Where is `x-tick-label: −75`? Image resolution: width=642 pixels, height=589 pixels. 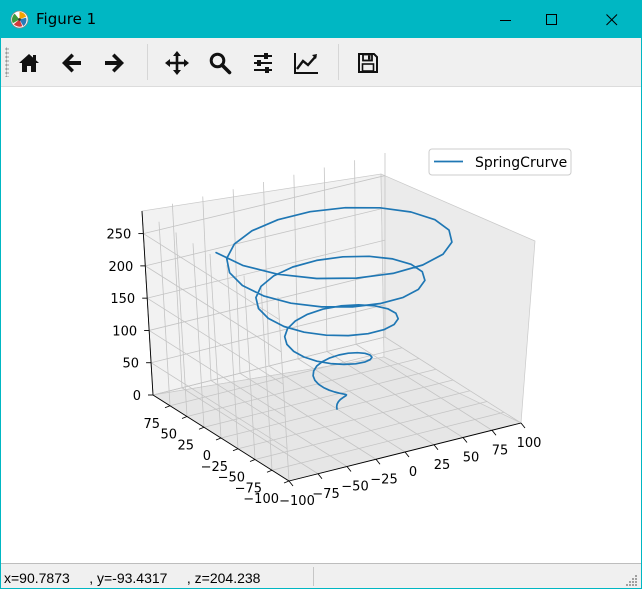
x-tick-label: −75 is located at coordinates (325, 494).